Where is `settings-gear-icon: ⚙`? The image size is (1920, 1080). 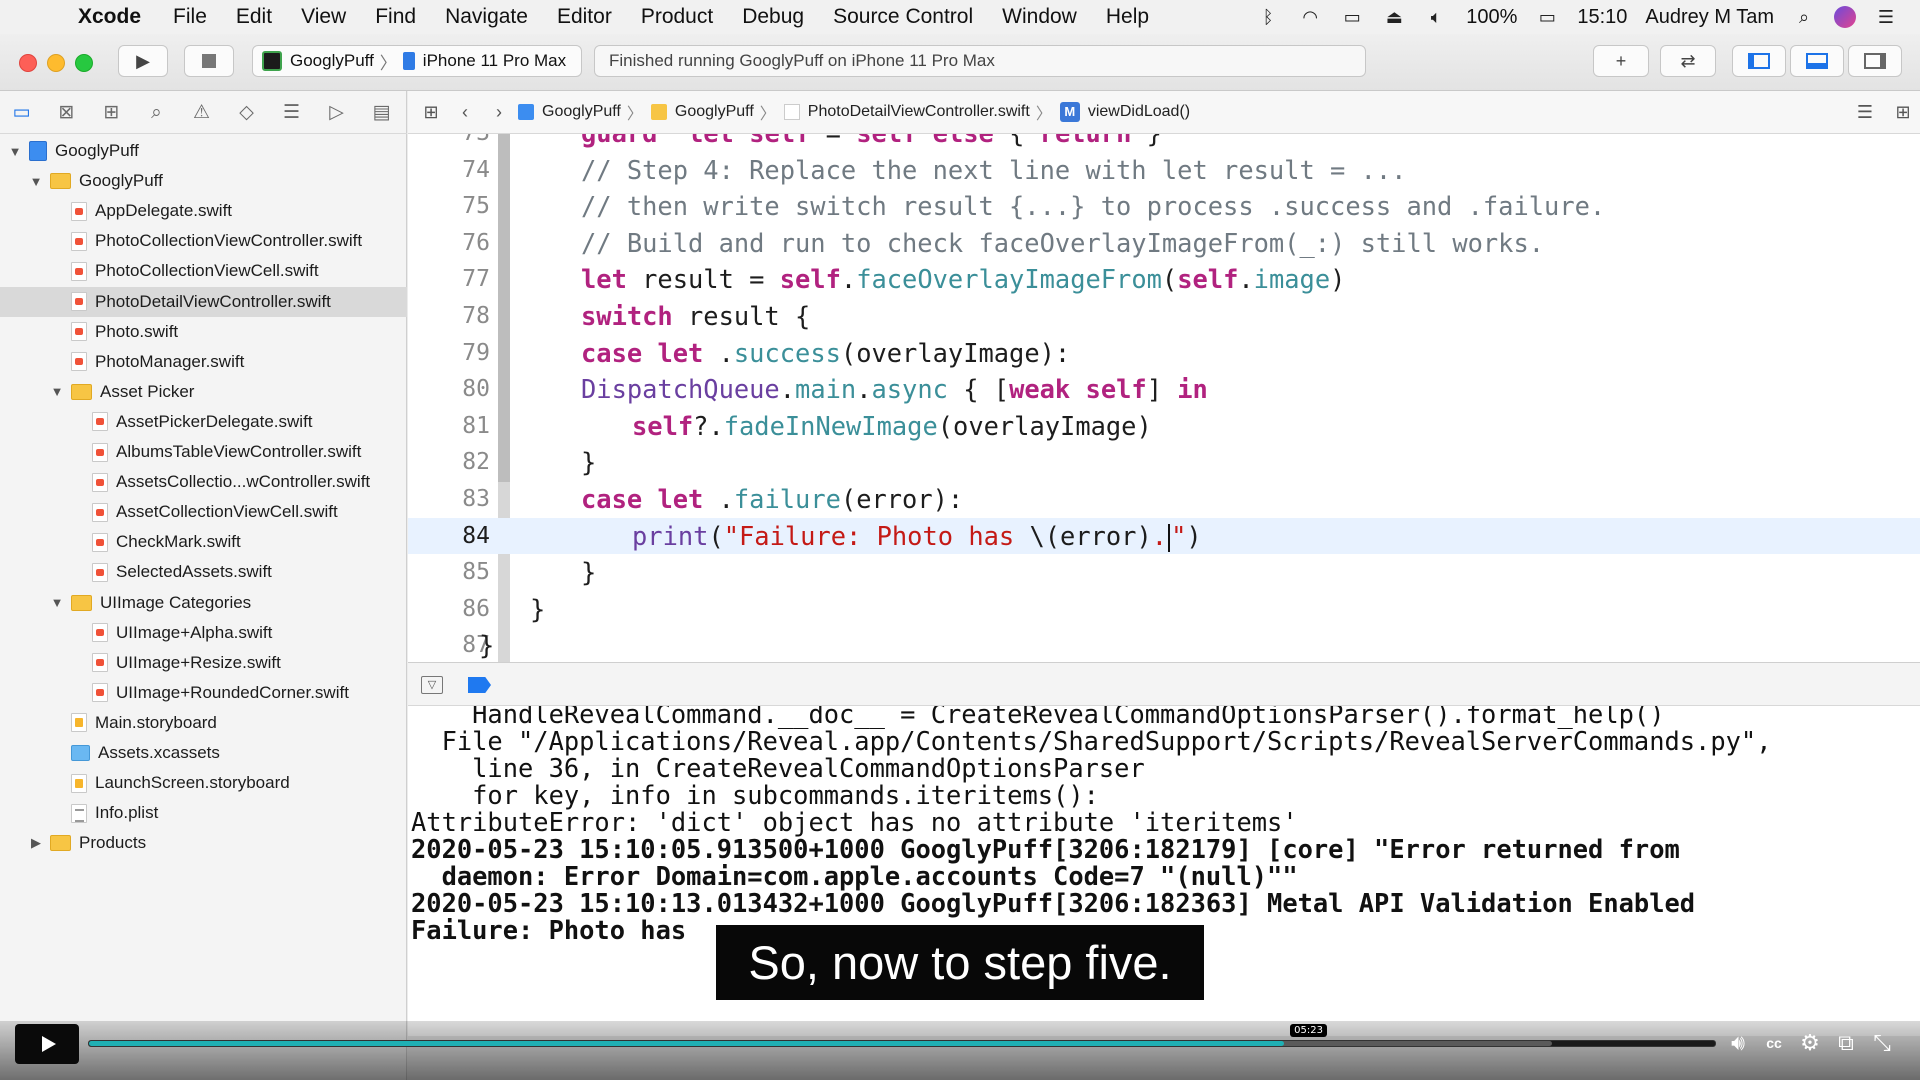
settings-gear-icon: ⚙ is located at coordinates (1810, 1043).